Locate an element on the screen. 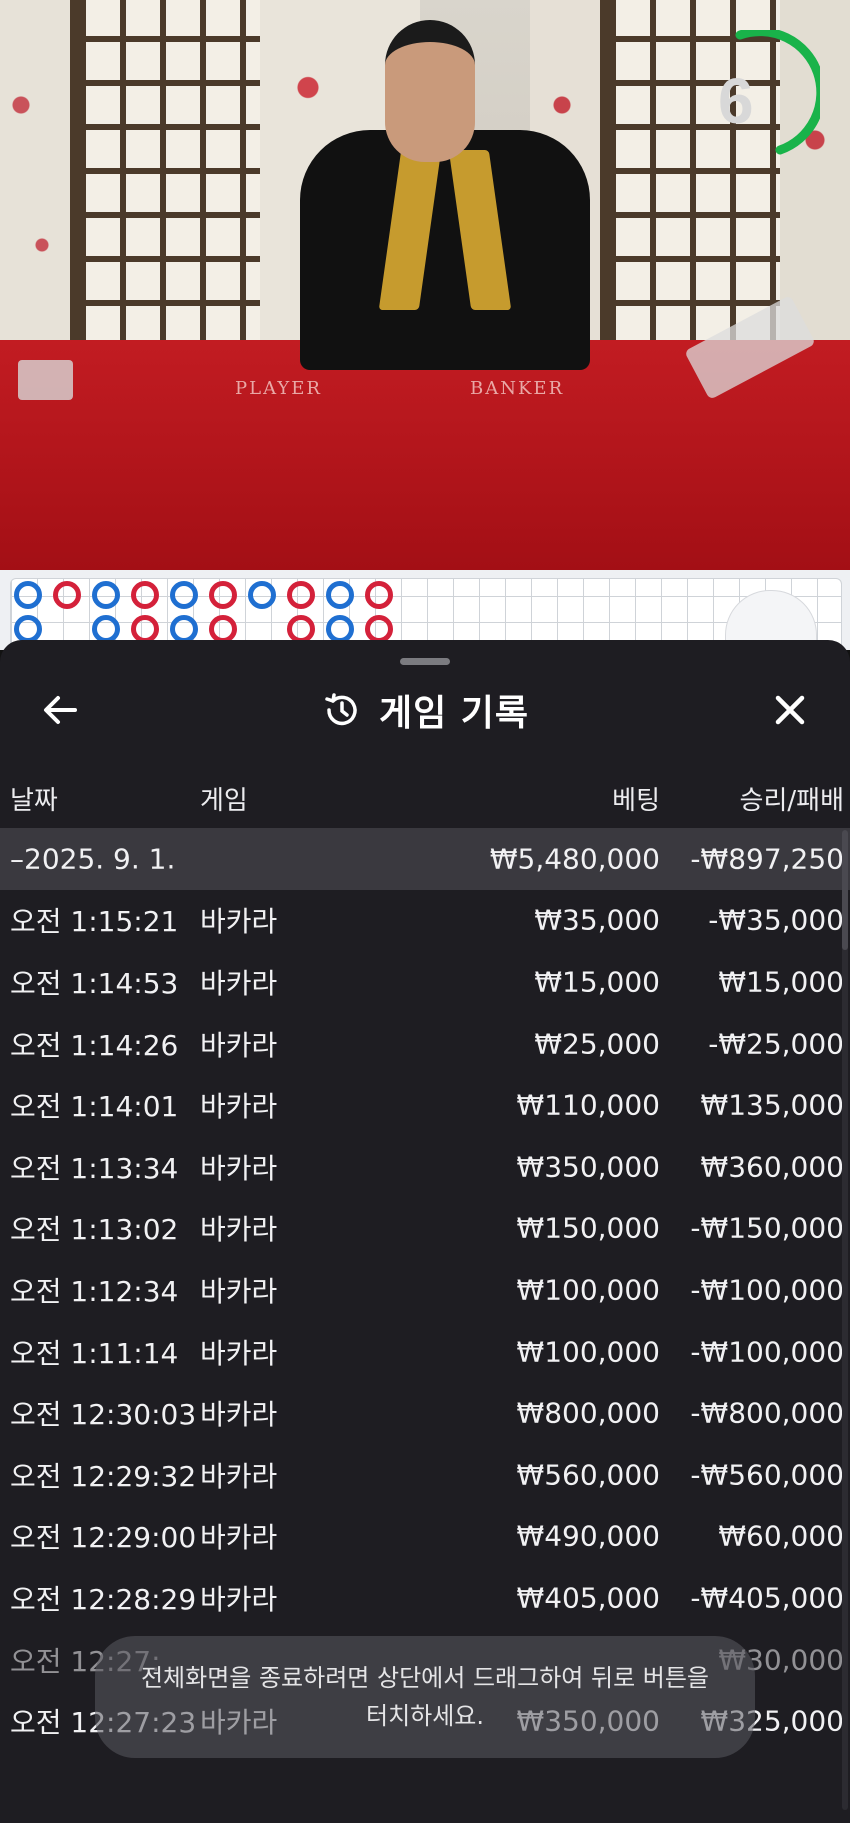 The image size is (850, 1823). table-row: 오전 1:14:53 바카라 ₩15,000 ₩15,000 is located at coordinates (425, 982).